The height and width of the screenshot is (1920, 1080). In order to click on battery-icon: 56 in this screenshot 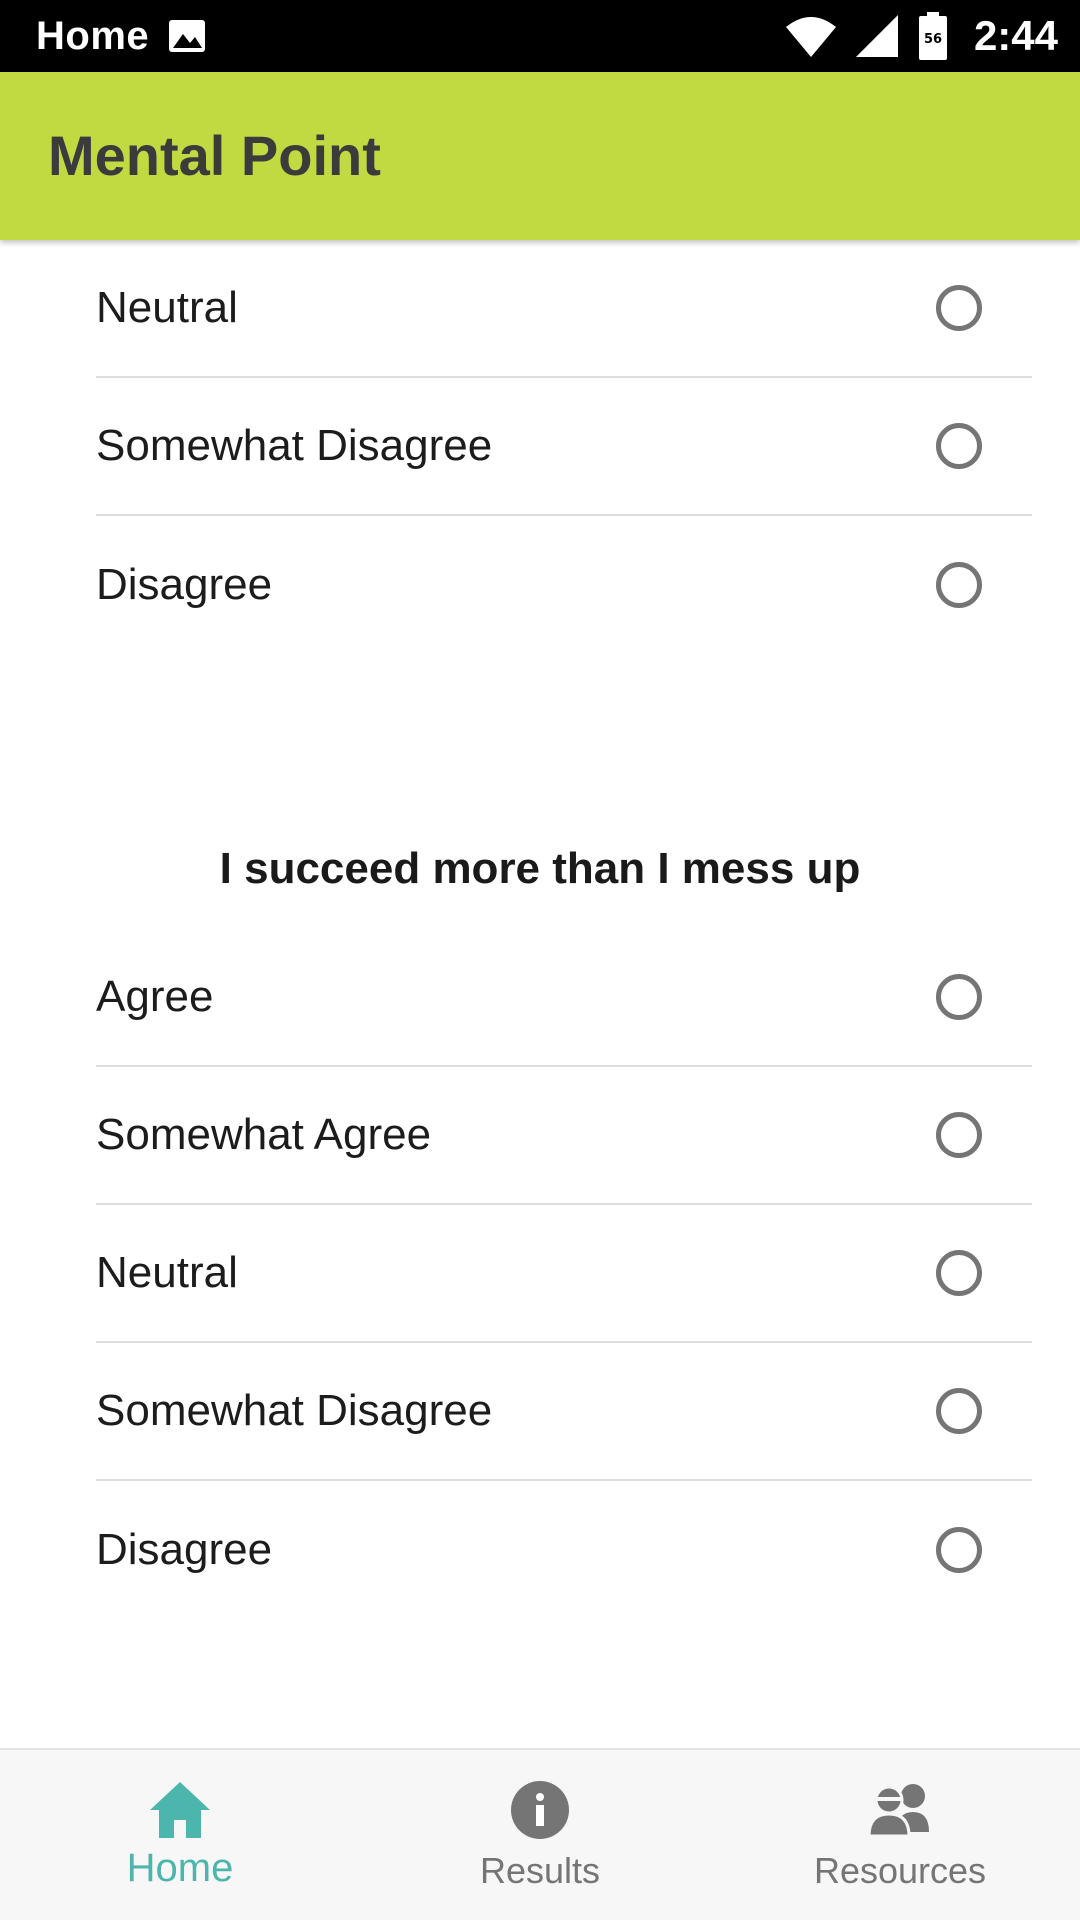, I will do `click(933, 36)`.